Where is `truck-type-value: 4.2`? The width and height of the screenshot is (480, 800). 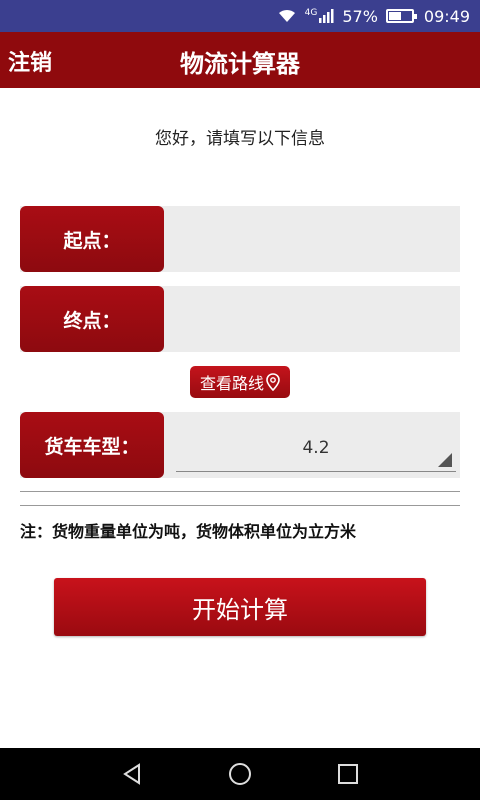
truck-type-value: 4.2 is located at coordinates (316, 448).